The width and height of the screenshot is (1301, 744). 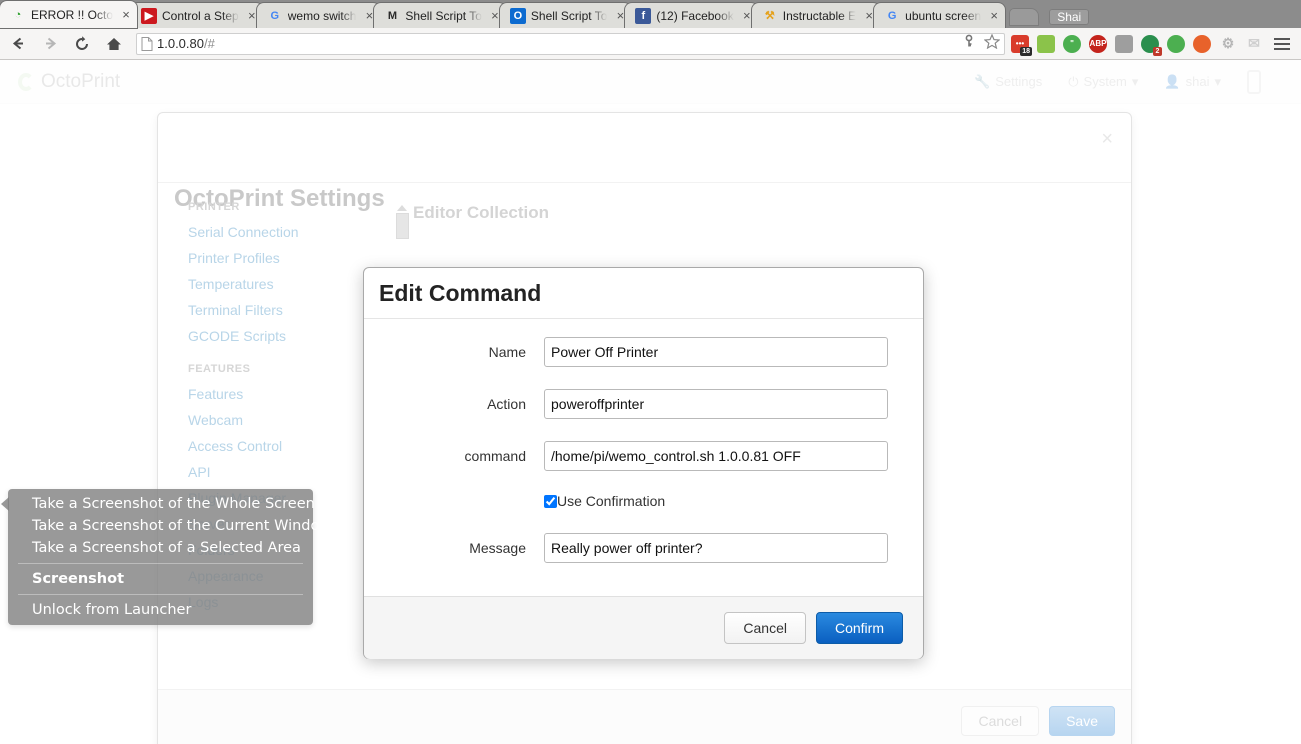 What do you see at coordinates (1151, 45) in the screenshot?
I see `pocket-icon: 2` at bounding box center [1151, 45].